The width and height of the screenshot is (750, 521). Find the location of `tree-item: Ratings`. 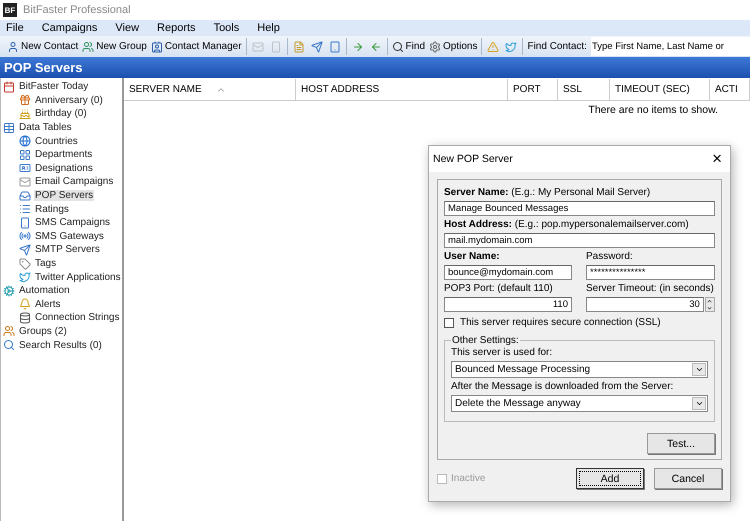

tree-item: Ratings is located at coordinates (52, 209).